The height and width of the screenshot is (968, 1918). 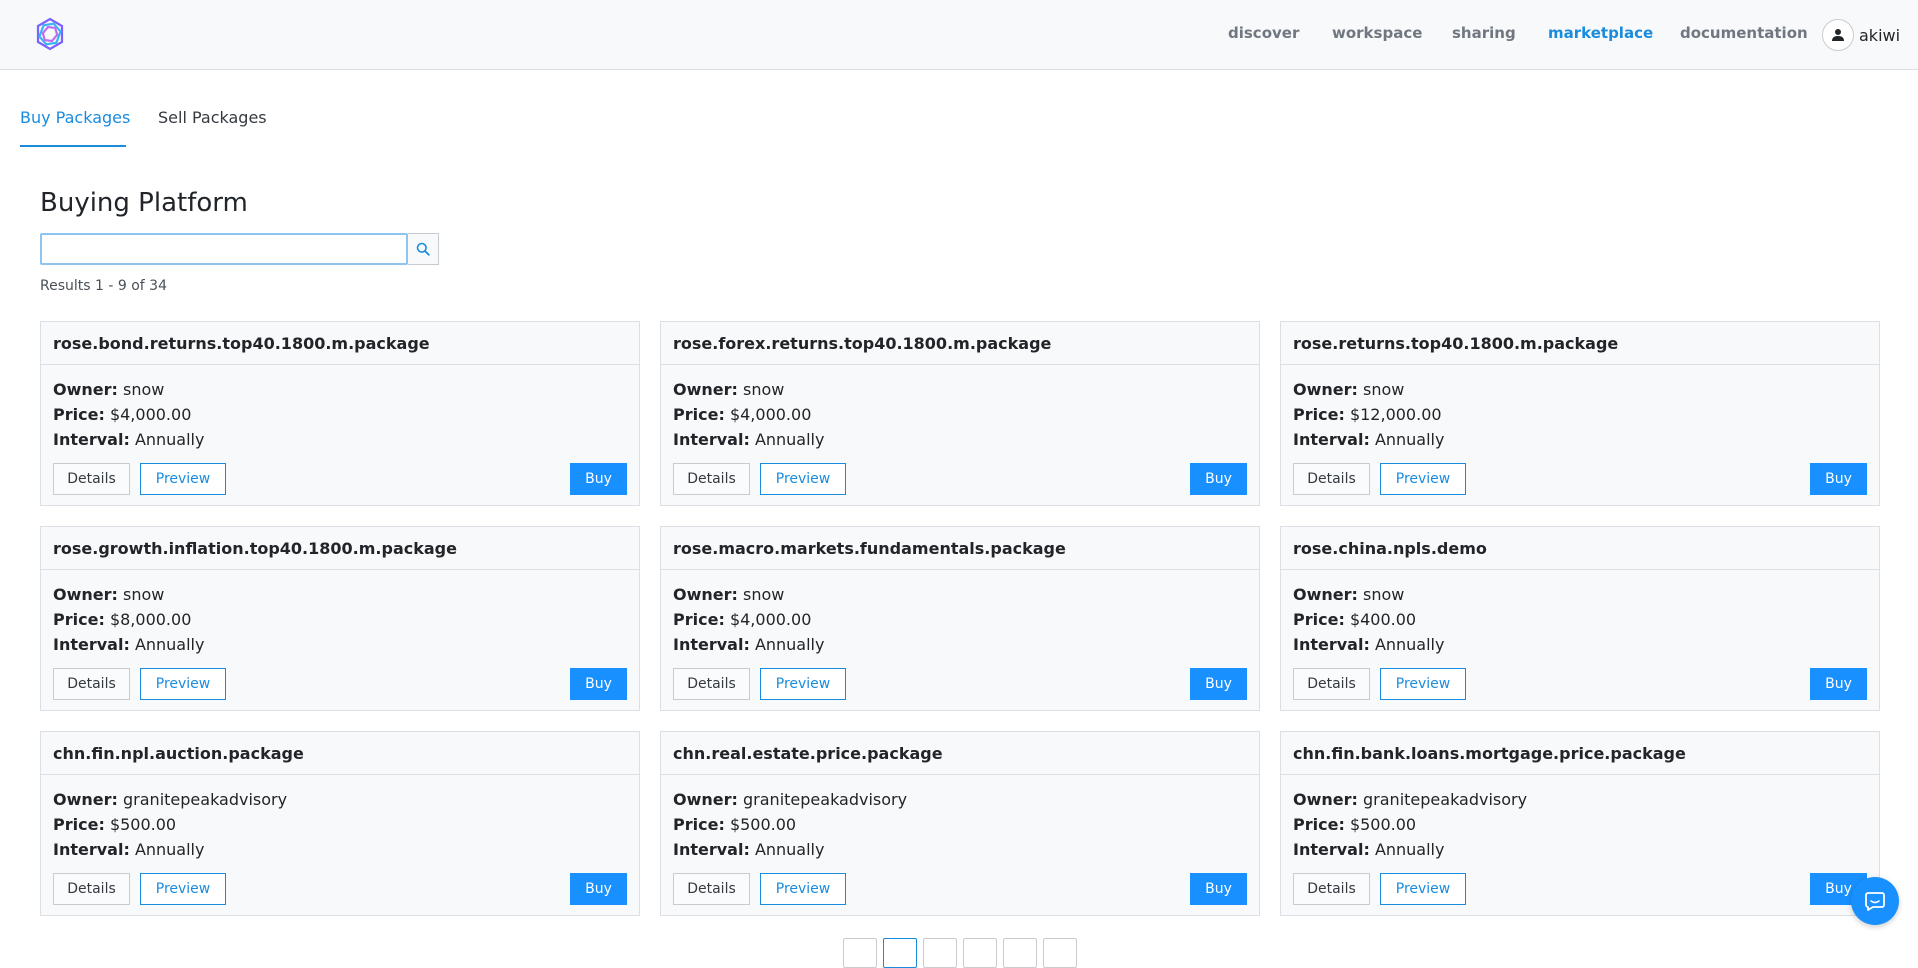 I want to click on package-name: rose.forex.returns.top40.1800.m.package, so click(x=960, y=343).